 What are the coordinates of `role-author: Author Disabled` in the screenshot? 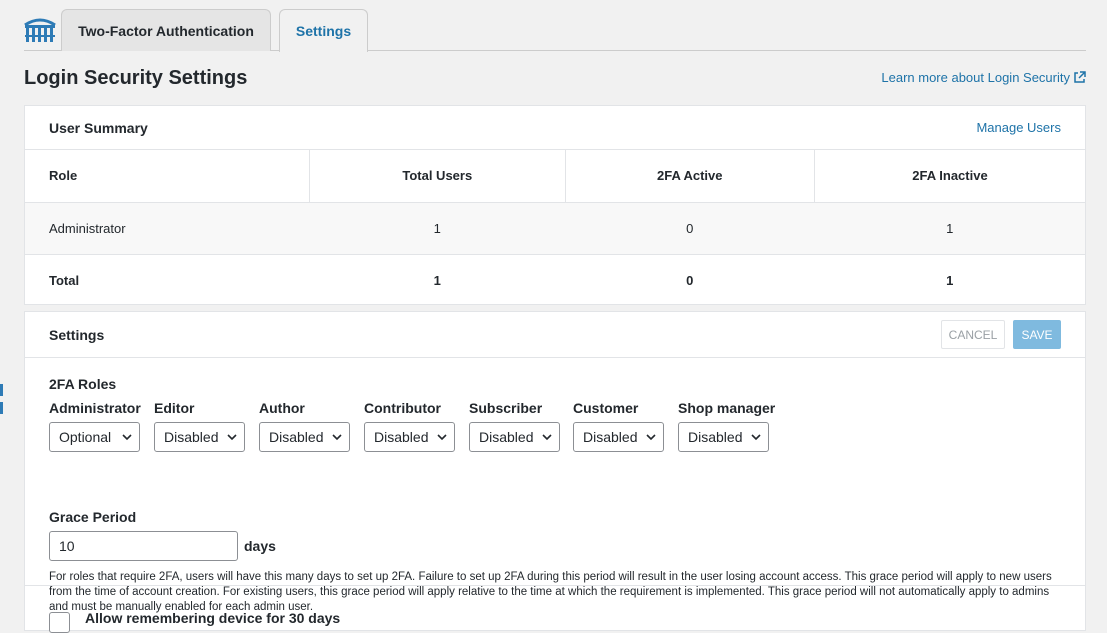 It's located at (311, 426).